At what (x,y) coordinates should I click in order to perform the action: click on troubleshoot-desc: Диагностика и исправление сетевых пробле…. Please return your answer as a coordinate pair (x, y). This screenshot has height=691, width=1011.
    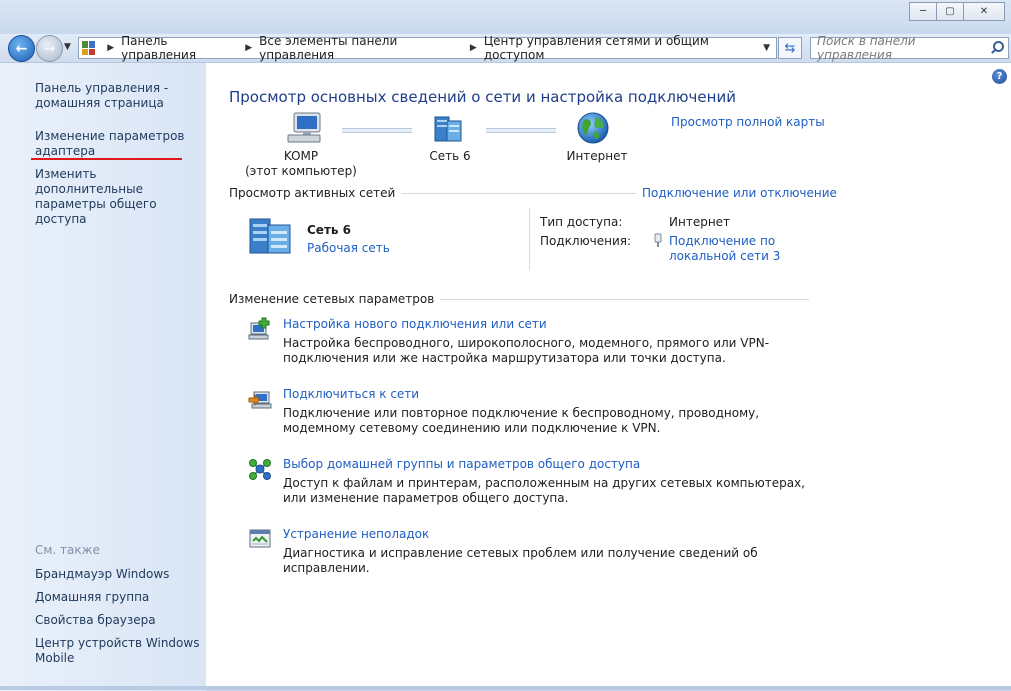
    Looking at the image, I should click on (520, 560).